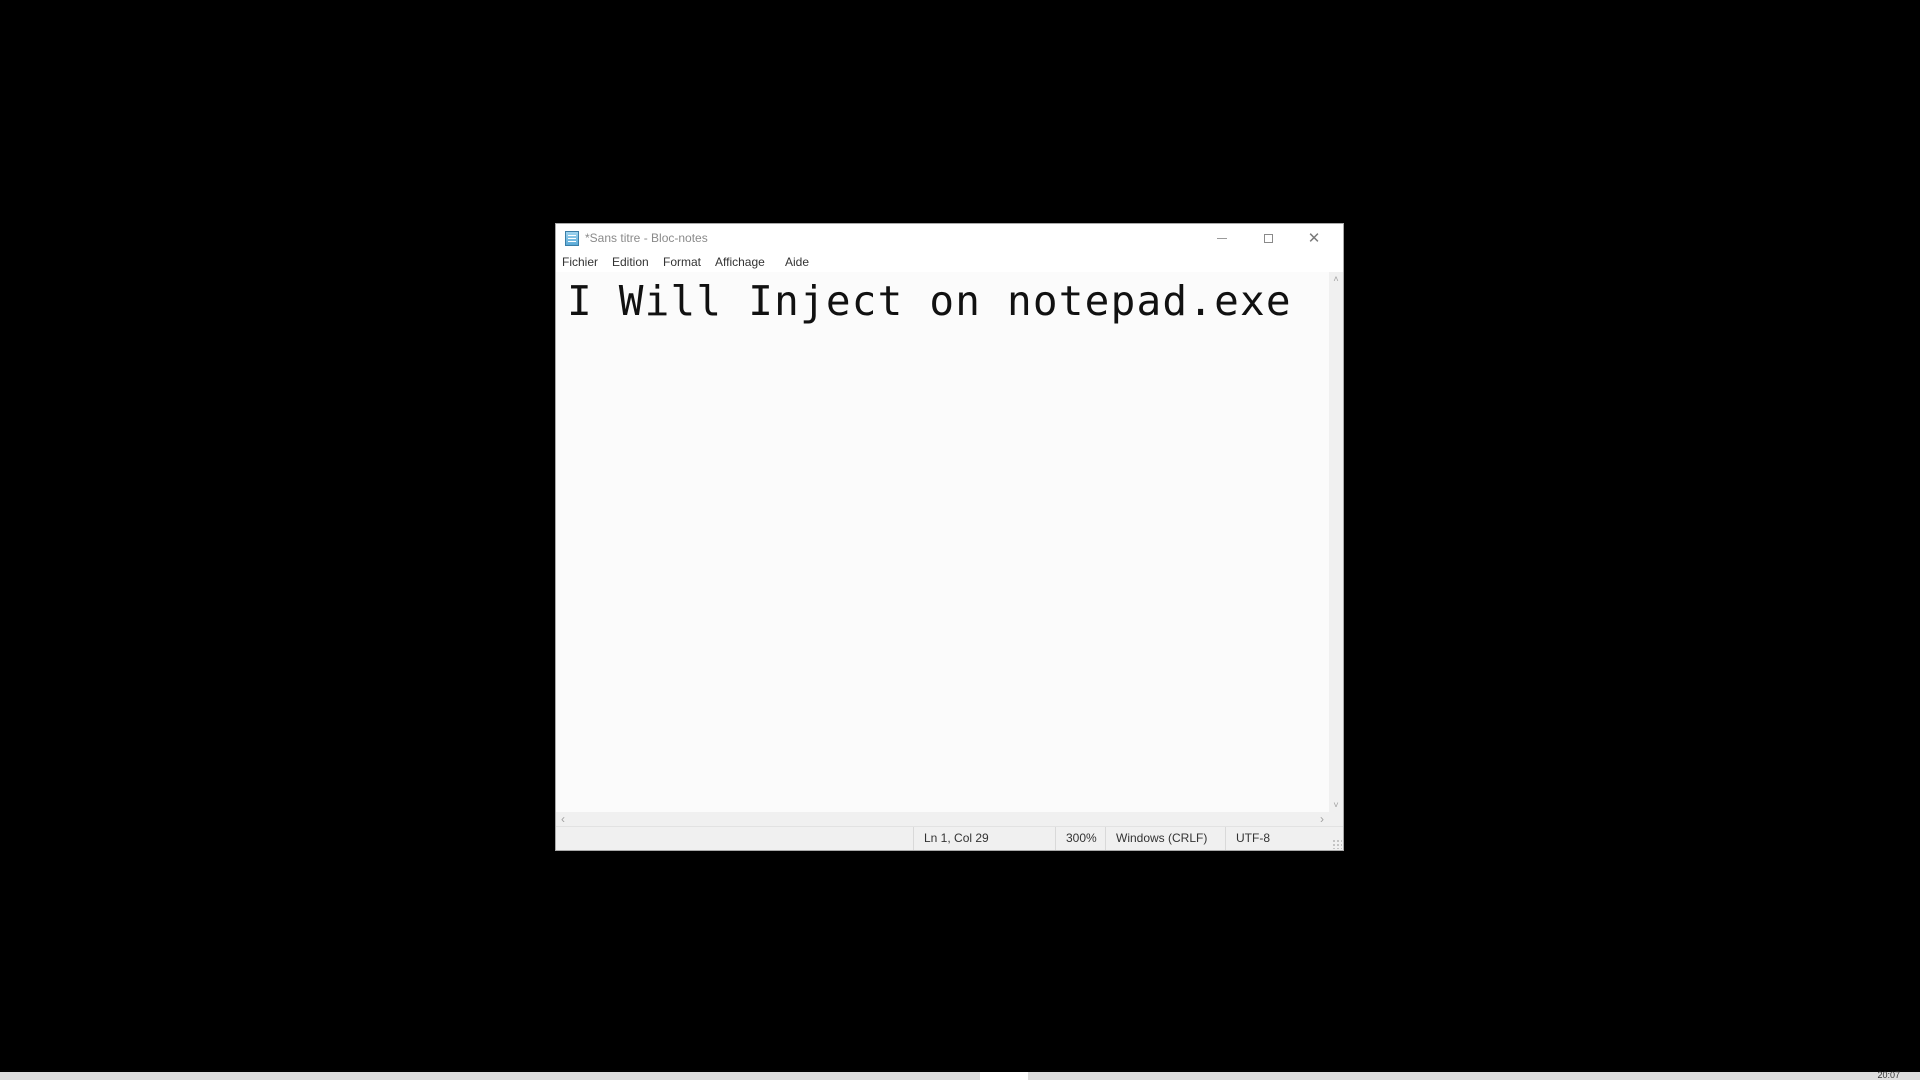 This screenshot has height=1080, width=1920. I want to click on status-bar: Ln 1, Col 29 300% Windows (CRLF) UTF-8, so click(949, 838).